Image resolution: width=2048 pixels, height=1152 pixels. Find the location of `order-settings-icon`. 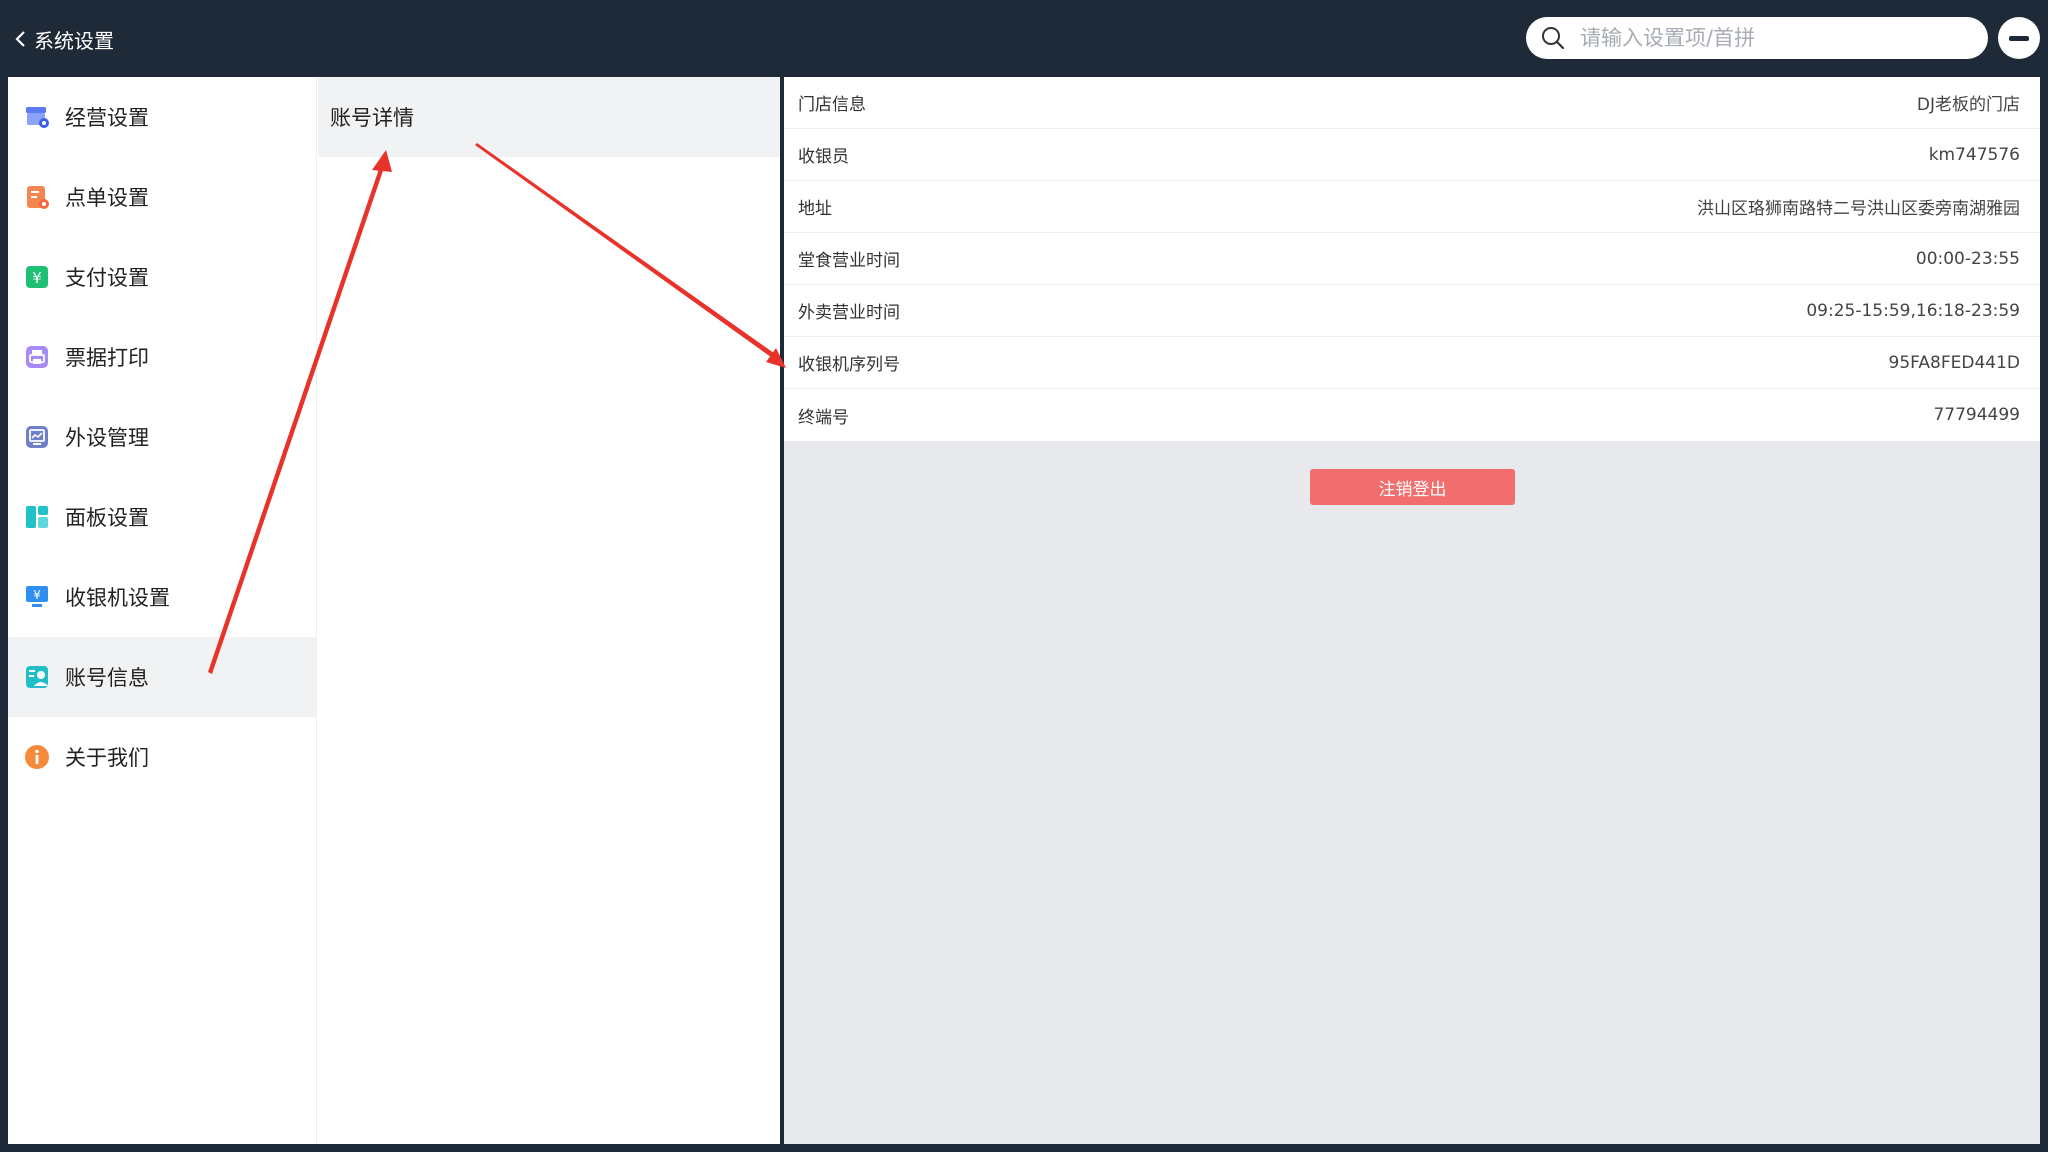

order-settings-icon is located at coordinates (37, 197).